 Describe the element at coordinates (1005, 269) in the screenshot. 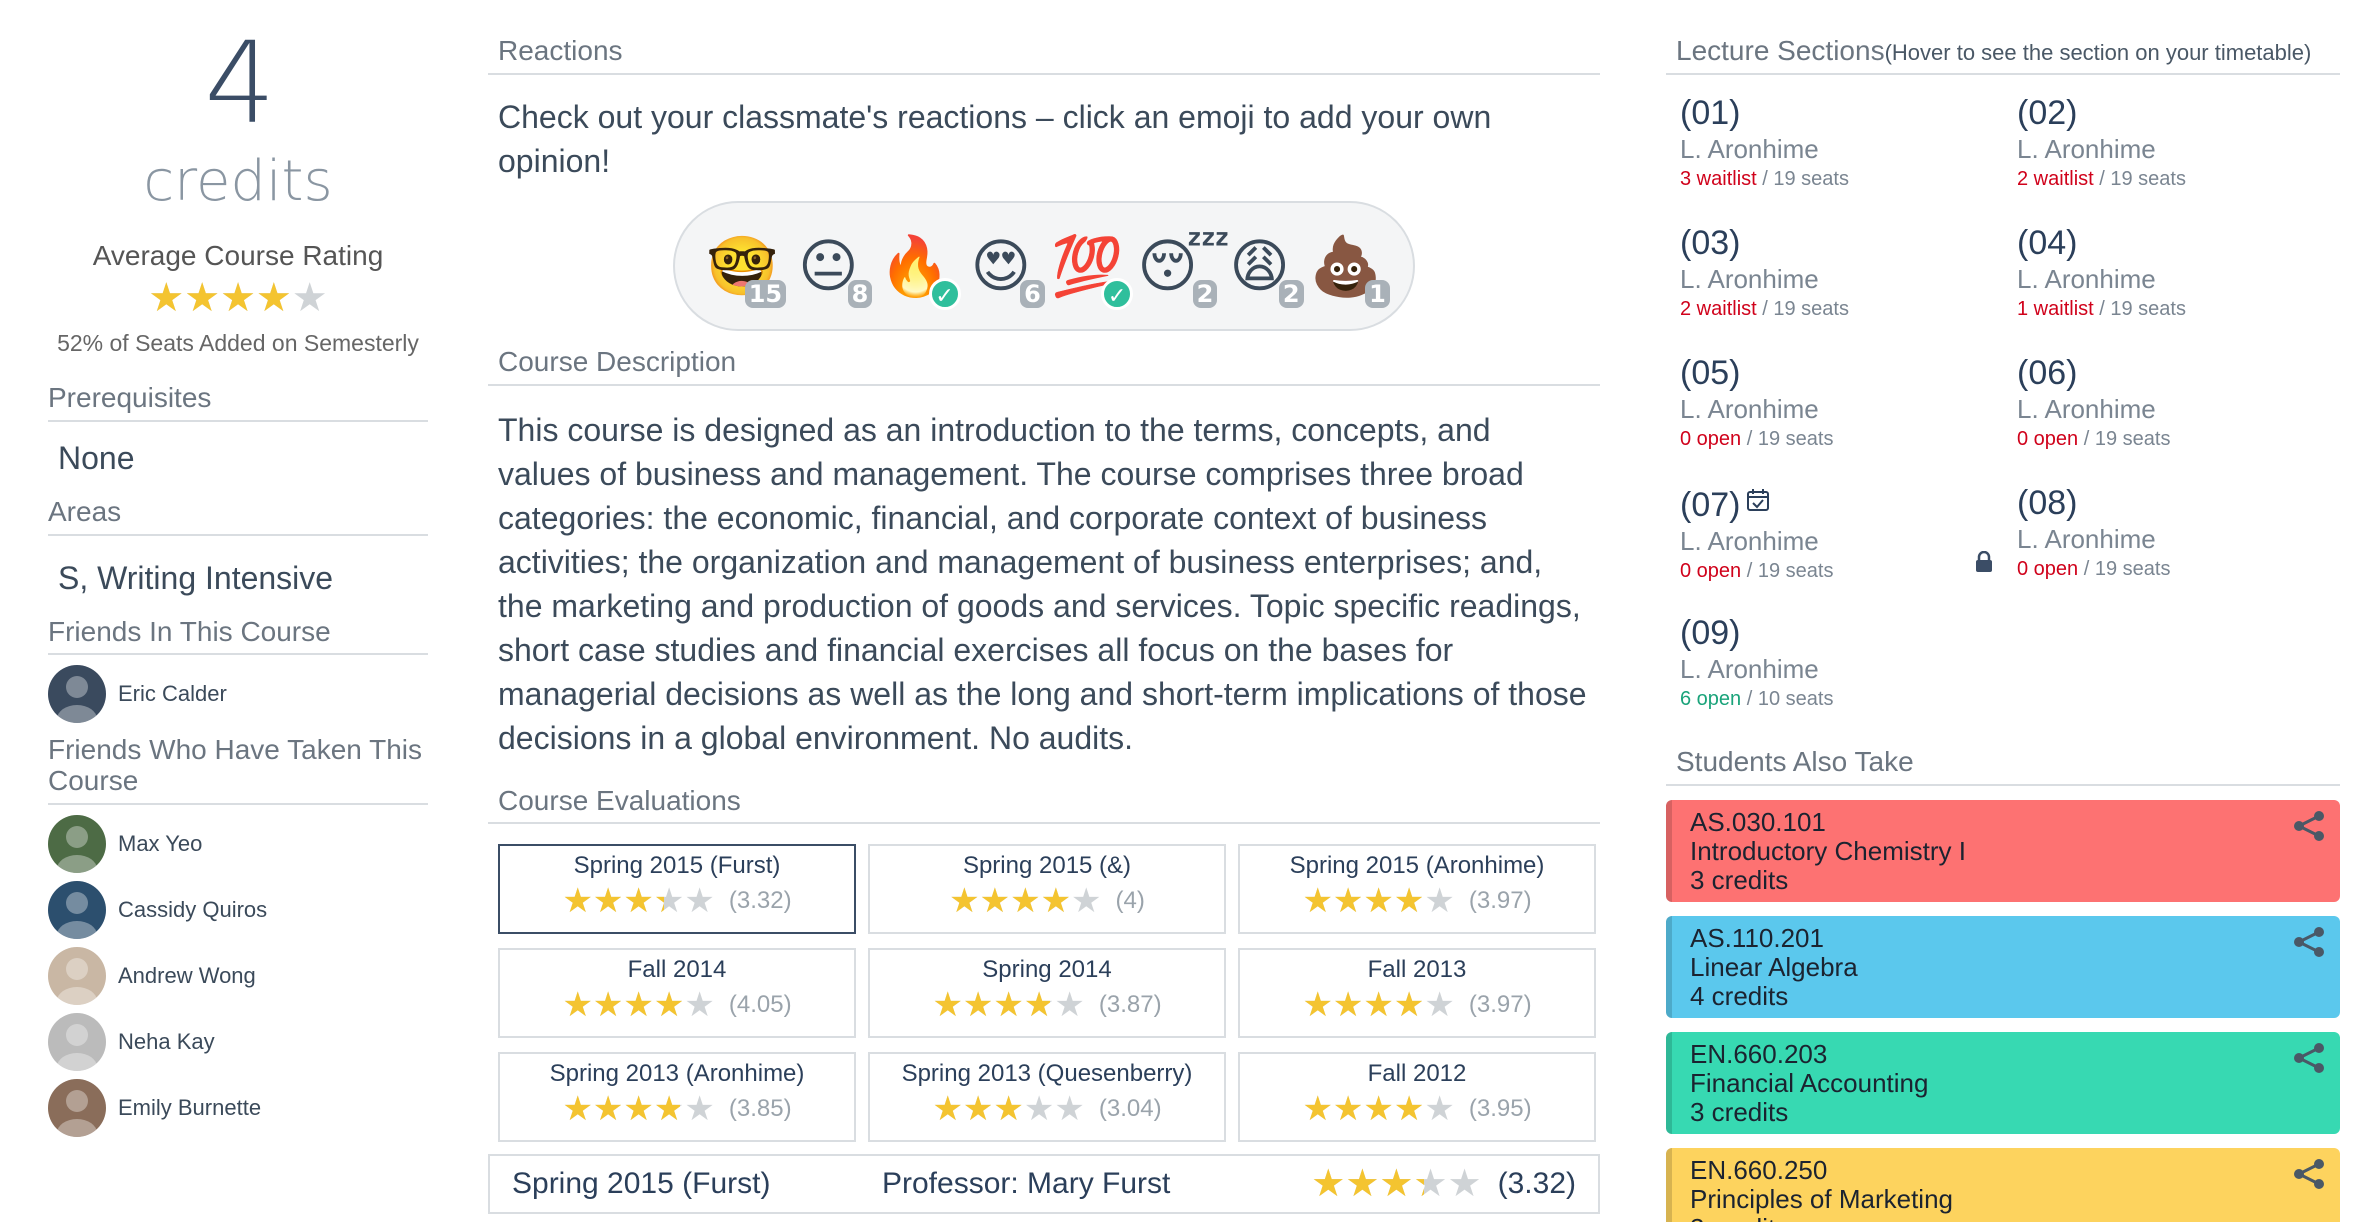

I see `heart-eyes-icon: 😍 6` at that location.